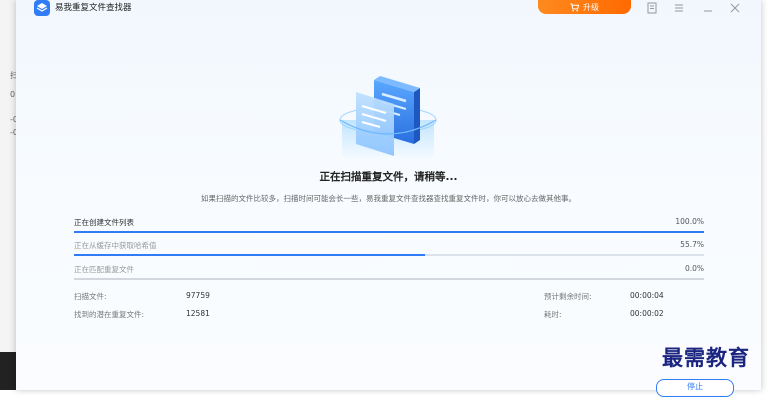  Describe the element at coordinates (652, 8) in the screenshot. I see `feedback-icon` at that location.